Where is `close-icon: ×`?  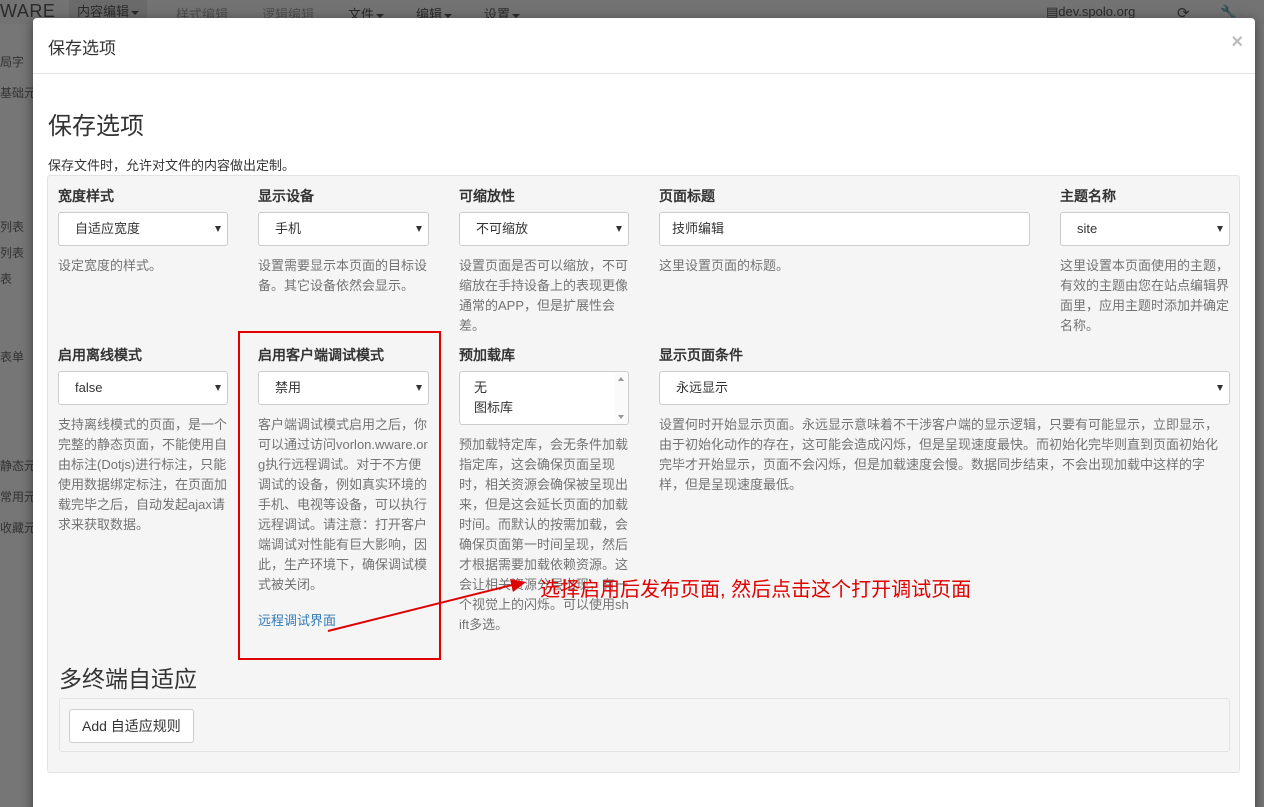
close-icon: × is located at coordinates (1237, 42).